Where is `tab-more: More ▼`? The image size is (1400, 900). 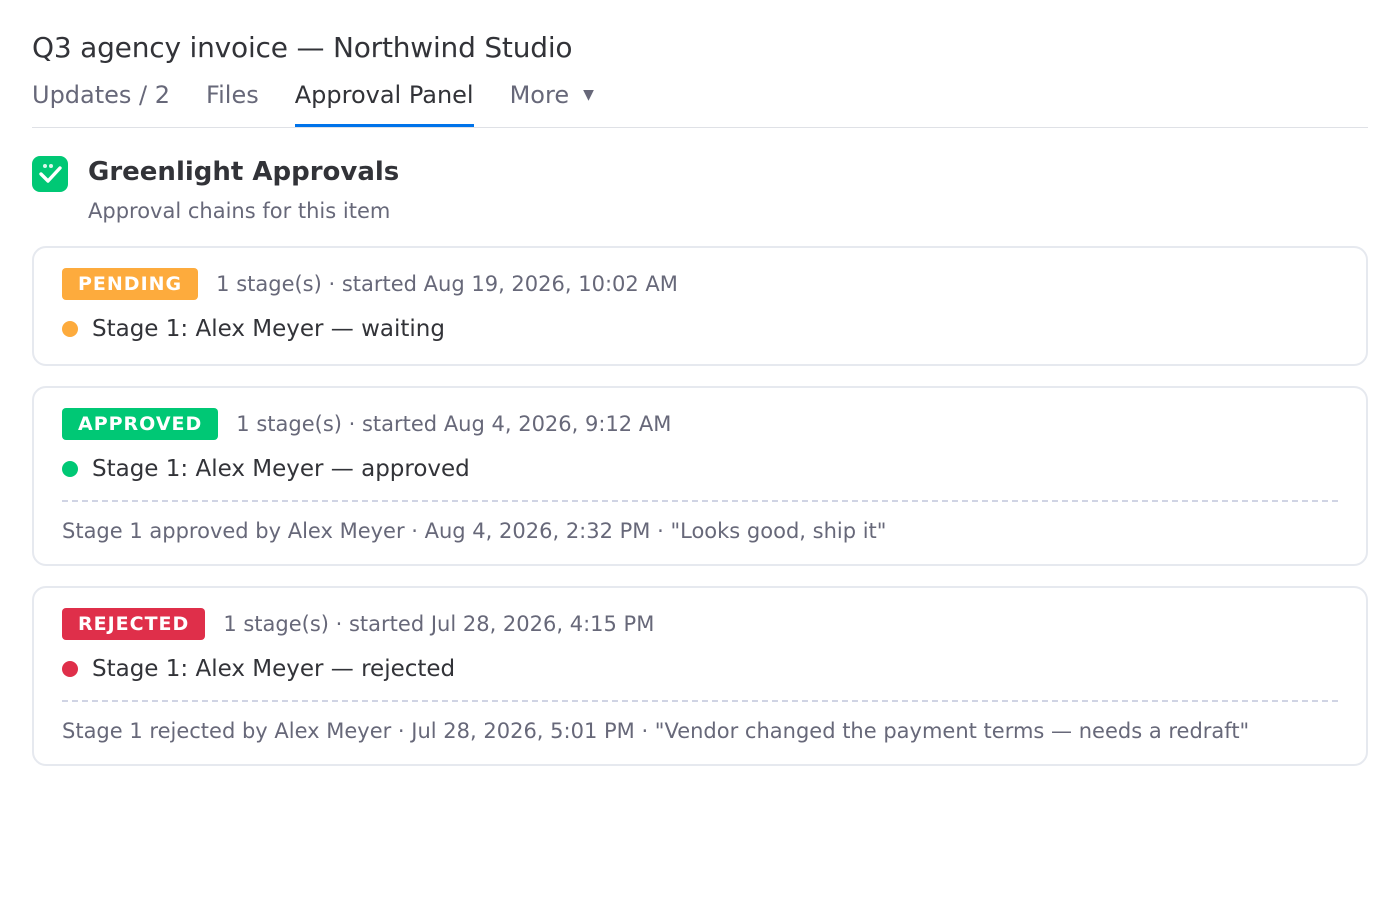
tab-more: More ▼ is located at coordinates (552, 102).